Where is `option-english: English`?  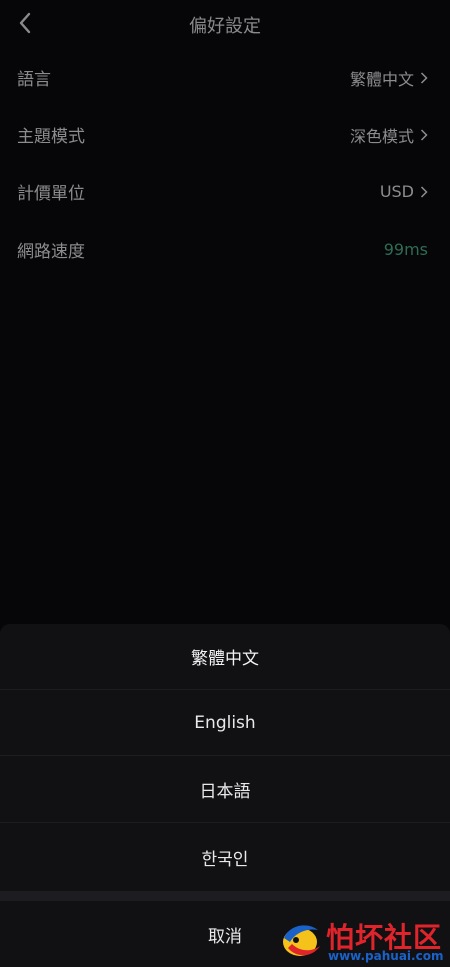 option-english: English is located at coordinates (225, 723).